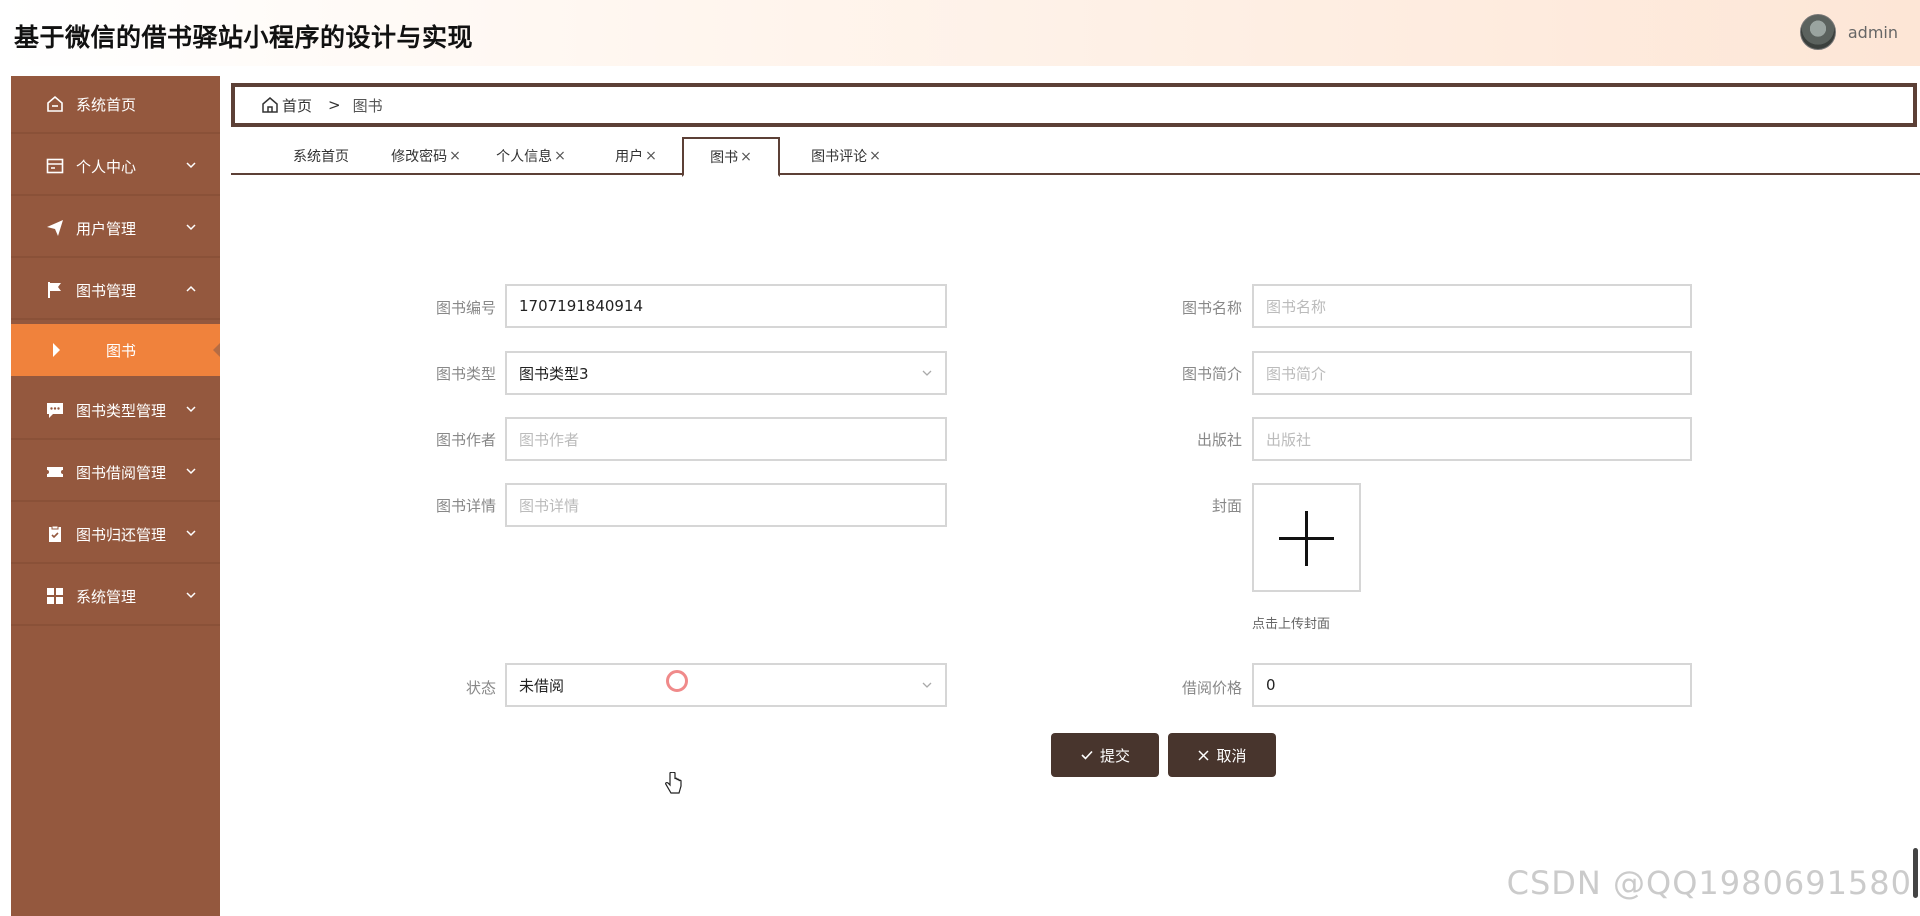 The image size is (1920, 916). Describe the element at coordinates (524, 157) in the screenshot. I see `tab-label: 个人信息` at that location.